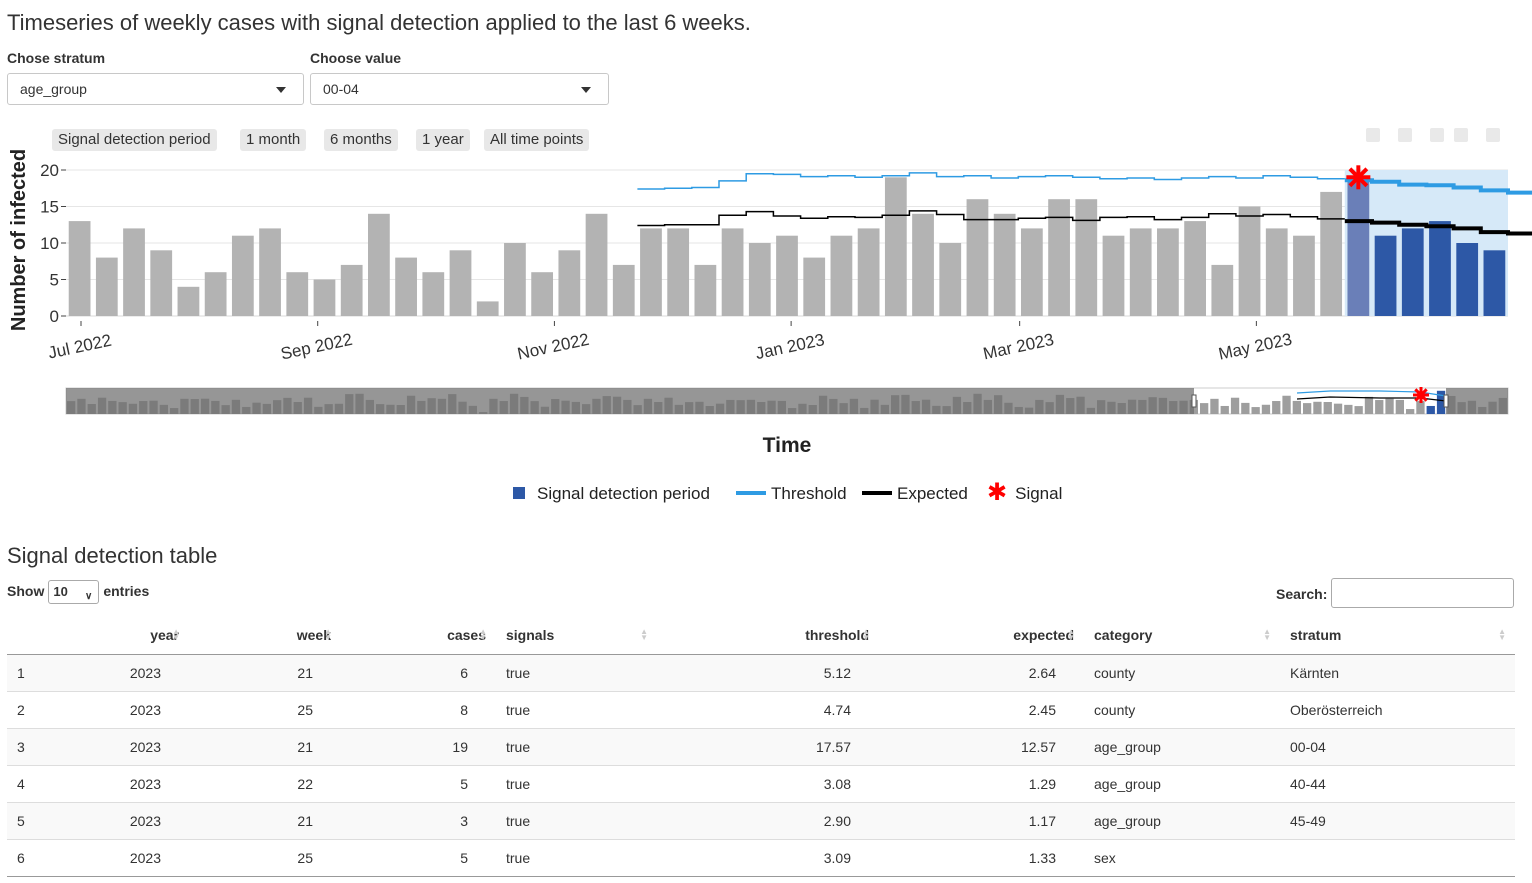  I want to click on table-row: 4 2023 22 5 true 3.08 1.29 age_group 40-44, so click(761, 783).